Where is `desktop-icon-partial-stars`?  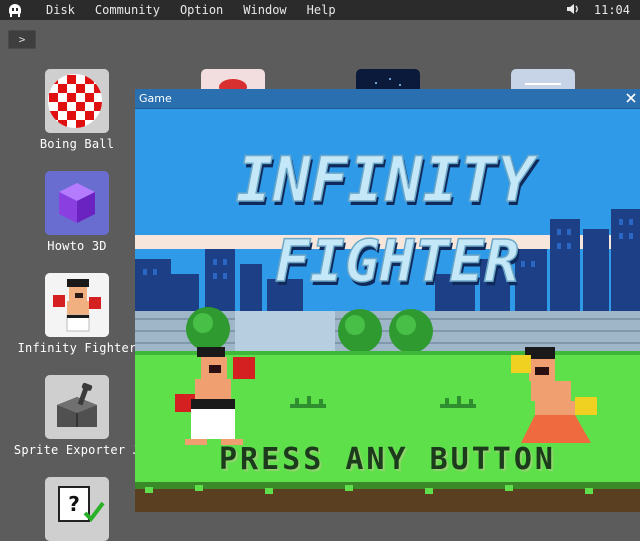
desktop-icon-partial-stars is located at coordinates (388, 79).